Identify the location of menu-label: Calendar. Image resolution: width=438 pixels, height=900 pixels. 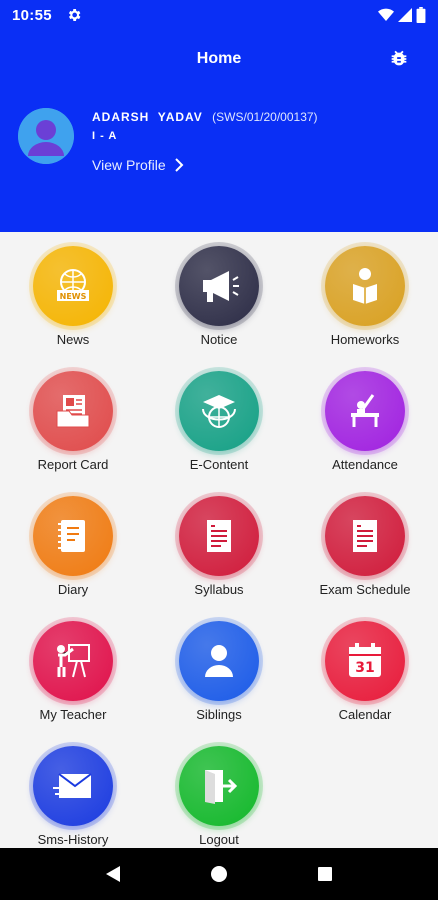
(365, 714).